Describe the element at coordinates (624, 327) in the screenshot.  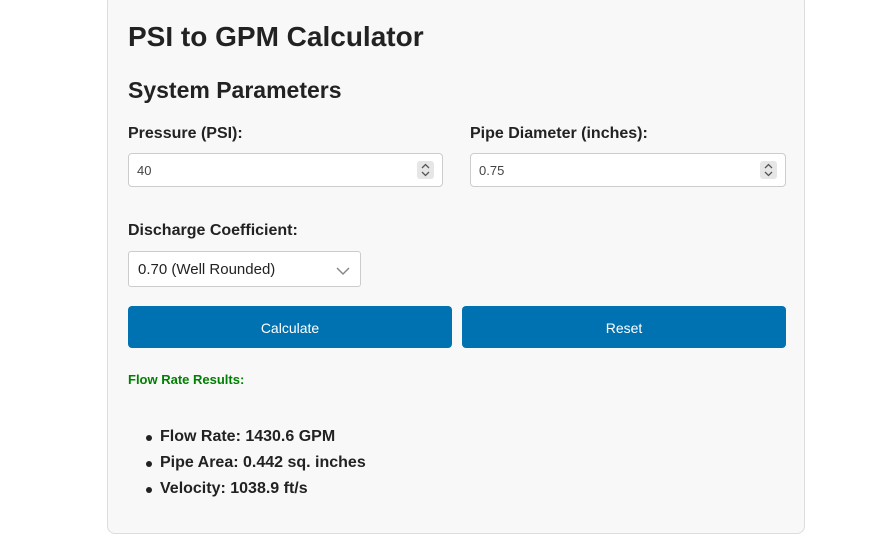
I see `reset-button: Reset` at that location.